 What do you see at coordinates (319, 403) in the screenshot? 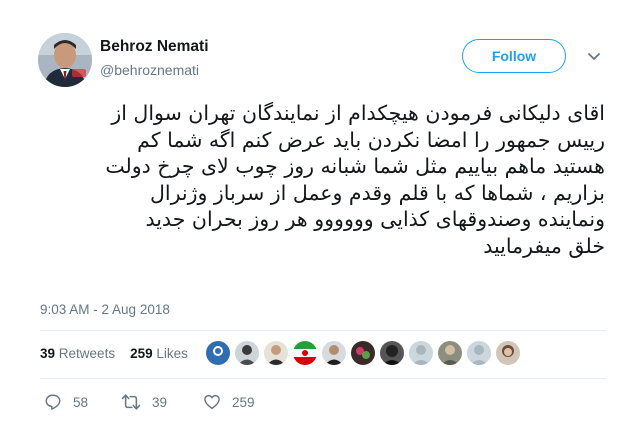
I see `tweet-actions: 58 39 259` at bounding box center [319, 403].